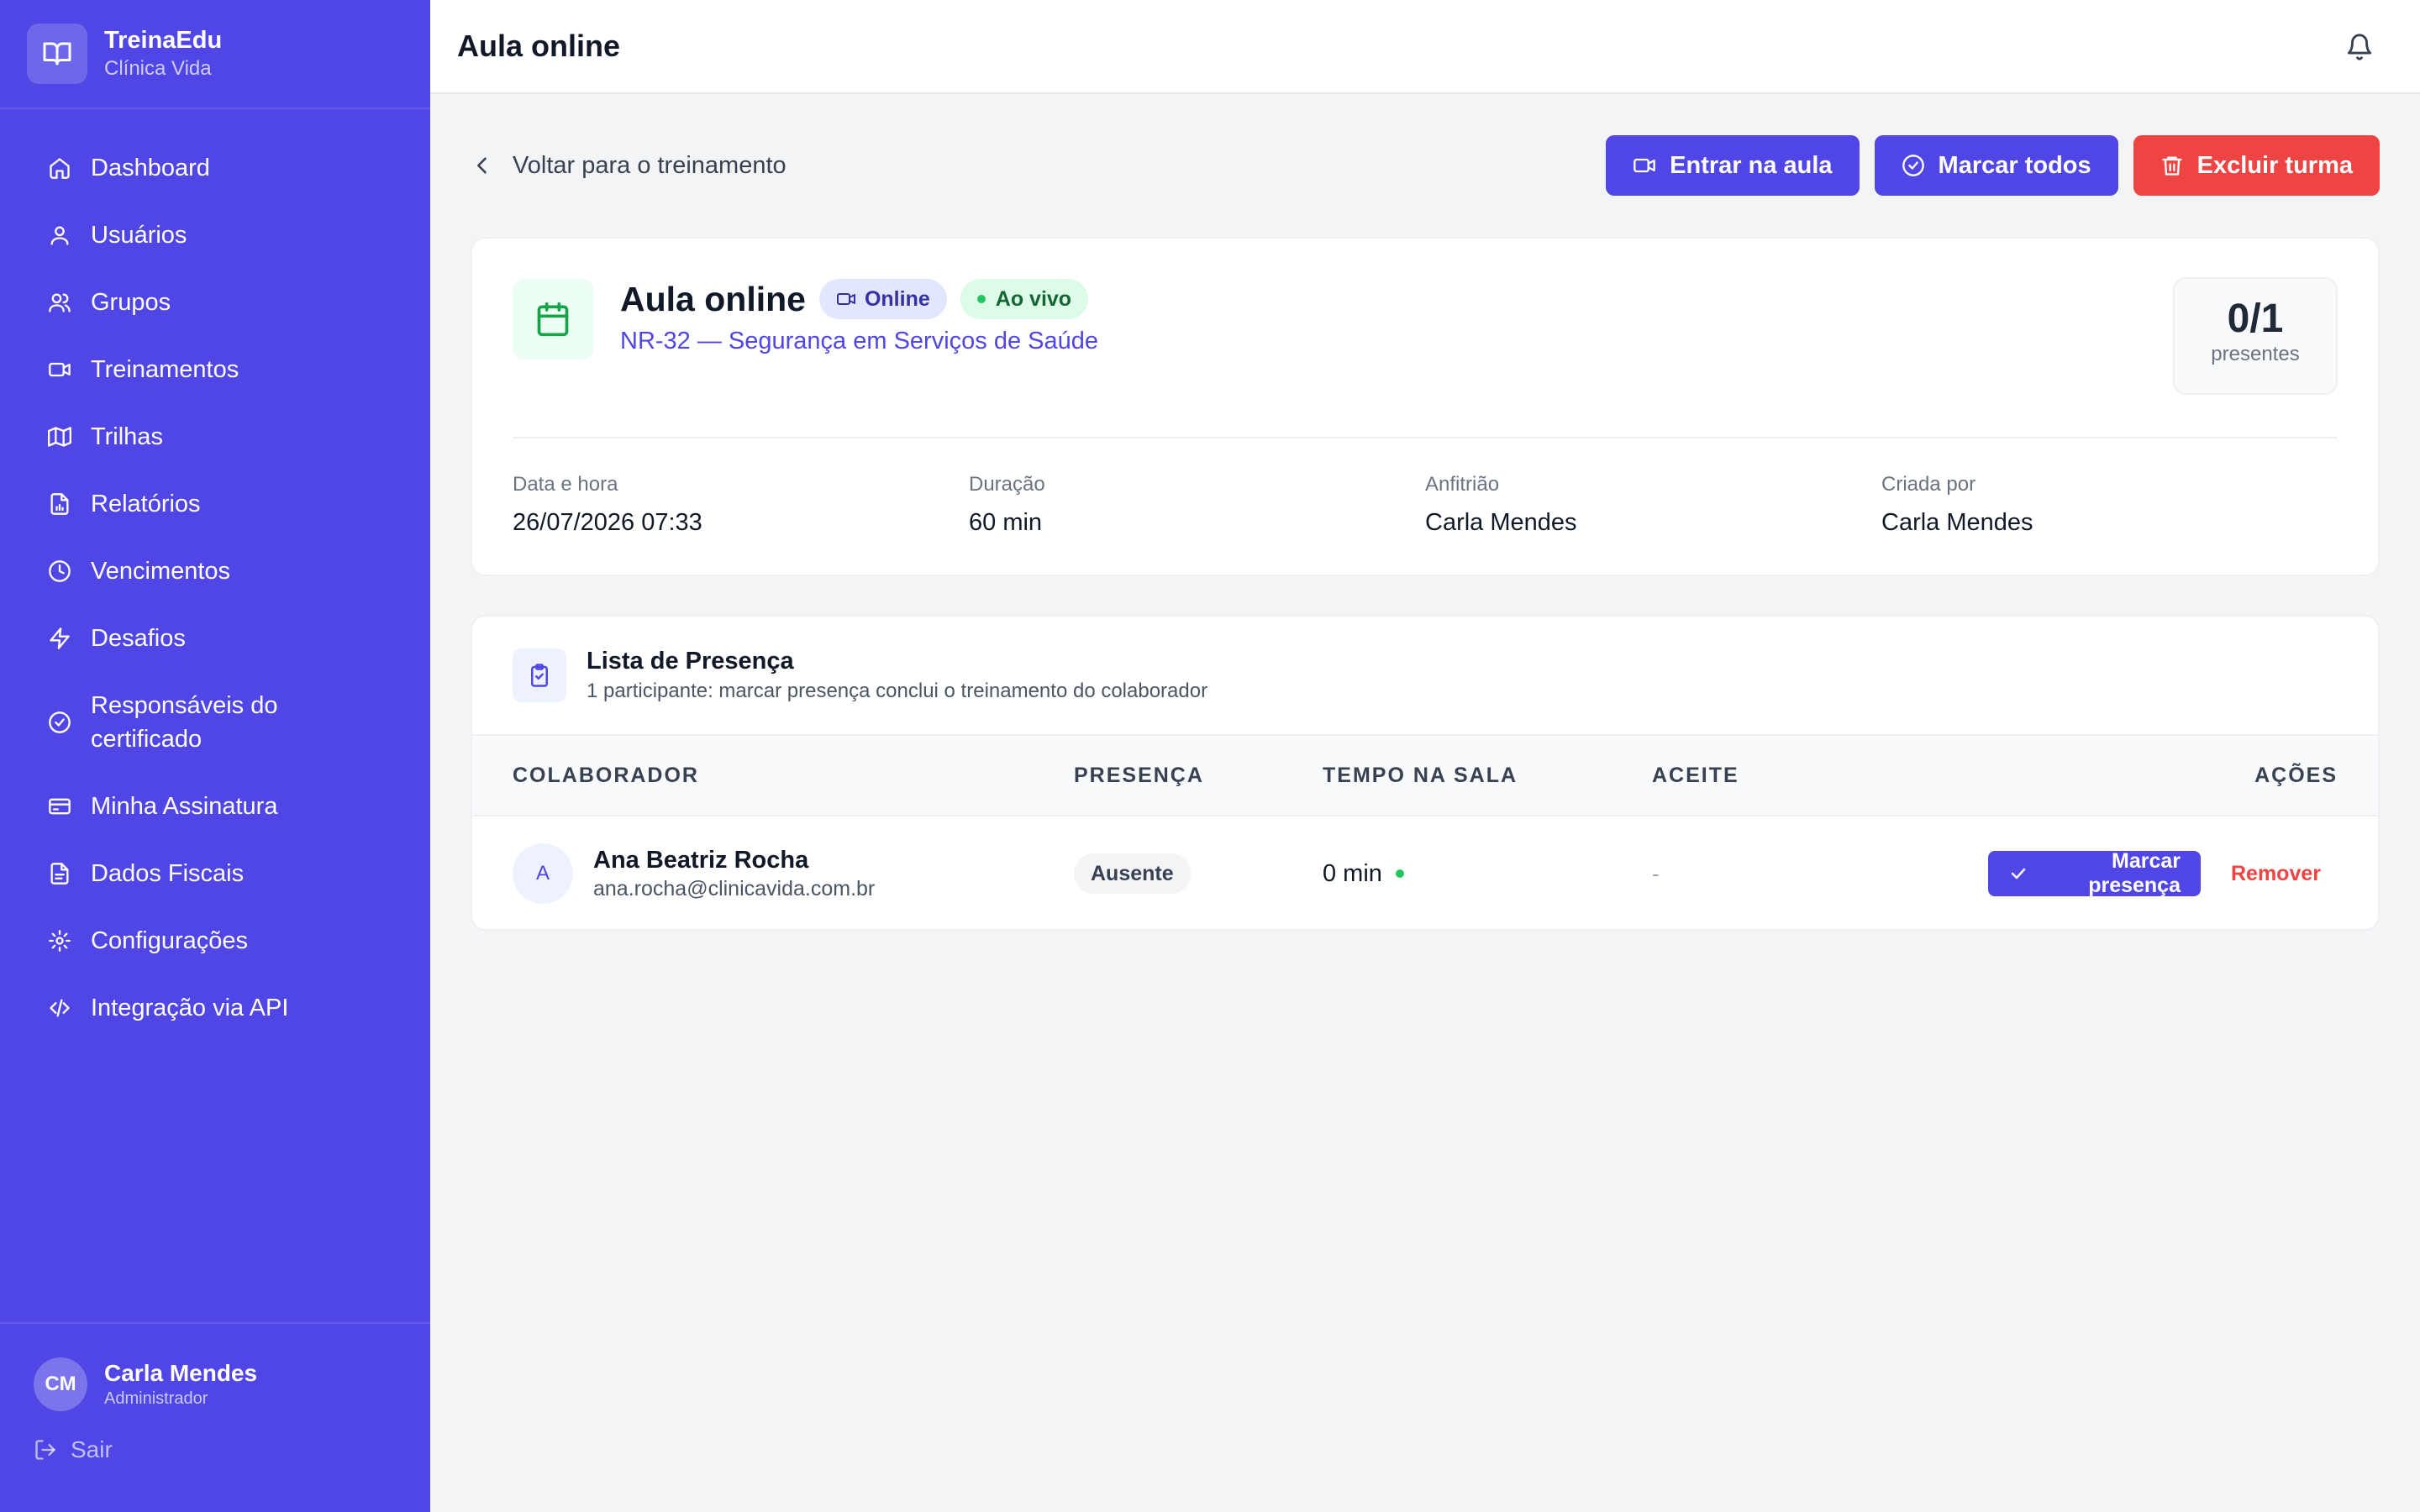 The height and width of the screenshot is (1512, 2420). What do you see at coordinates (741, 505) in the screenshot?
I see `meta-date: Data e hora 26/07/2026 07:33` at bounding box center [741, 505].